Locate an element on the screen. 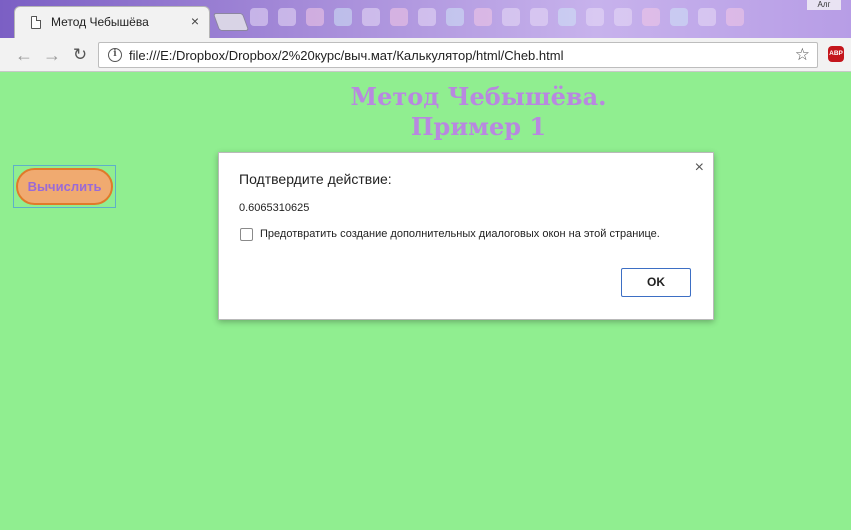  close-icon: × is located at coordinates (699, 168).